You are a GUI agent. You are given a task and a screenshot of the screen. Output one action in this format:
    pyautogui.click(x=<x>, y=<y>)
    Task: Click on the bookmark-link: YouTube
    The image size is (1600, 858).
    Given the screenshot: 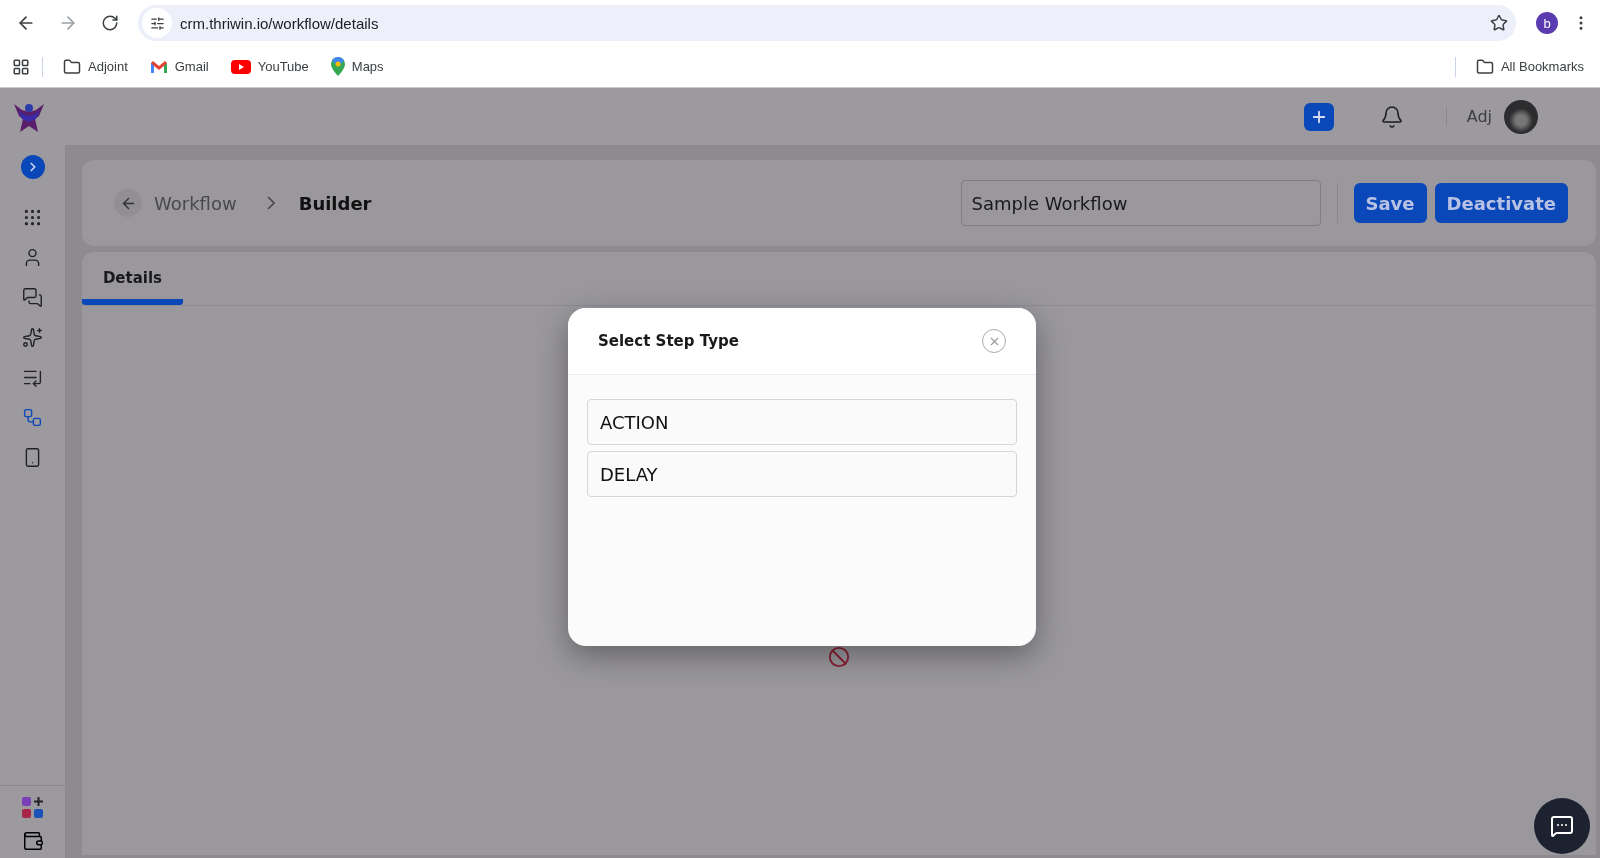 What is the action you would take?
    pyautogui.click(x=269, y=66)
    